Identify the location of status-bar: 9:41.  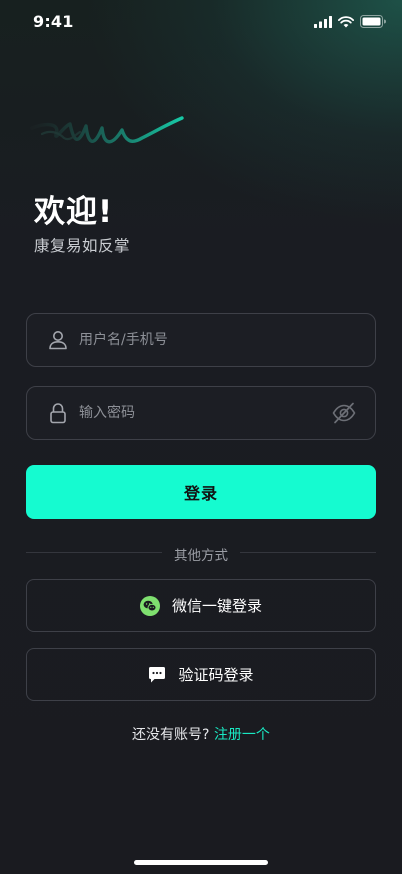
(201, 22).